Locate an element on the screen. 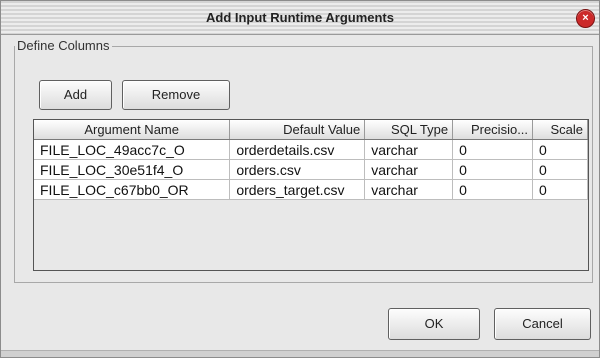  column-header-sql-type: SQL Type is located at coordinates (409, 130).